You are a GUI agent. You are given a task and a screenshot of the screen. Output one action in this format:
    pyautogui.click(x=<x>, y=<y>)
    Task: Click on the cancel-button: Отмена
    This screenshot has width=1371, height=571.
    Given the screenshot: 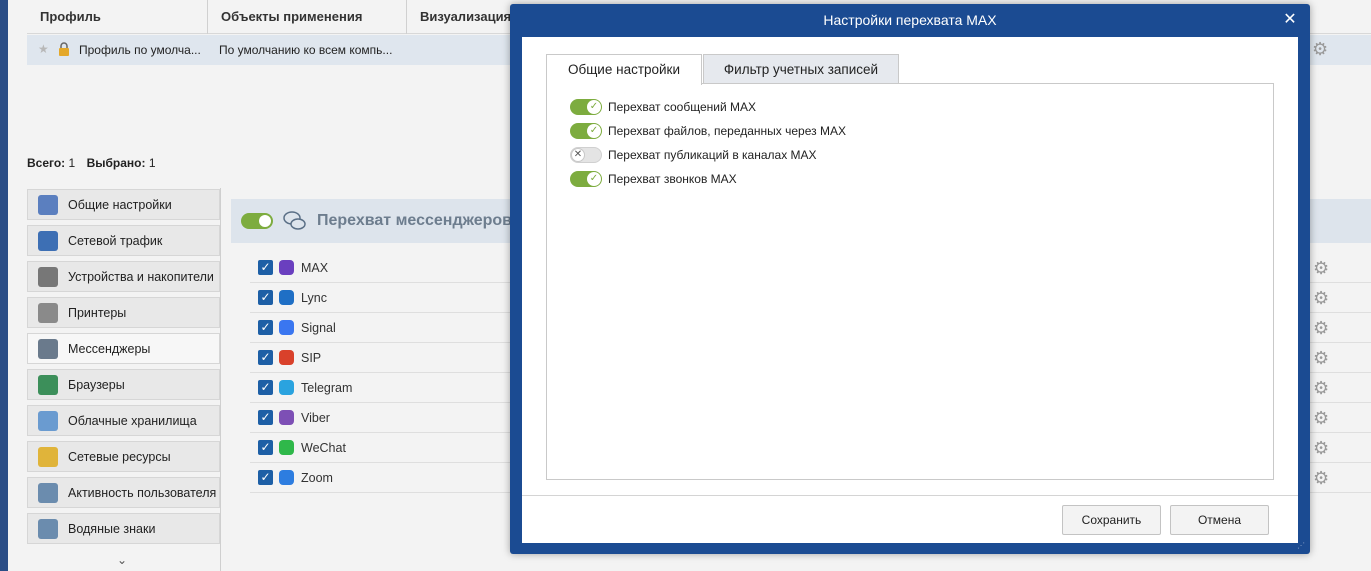 What is the action you would take?
    pyautogui.click(x=1219, y=520)
    